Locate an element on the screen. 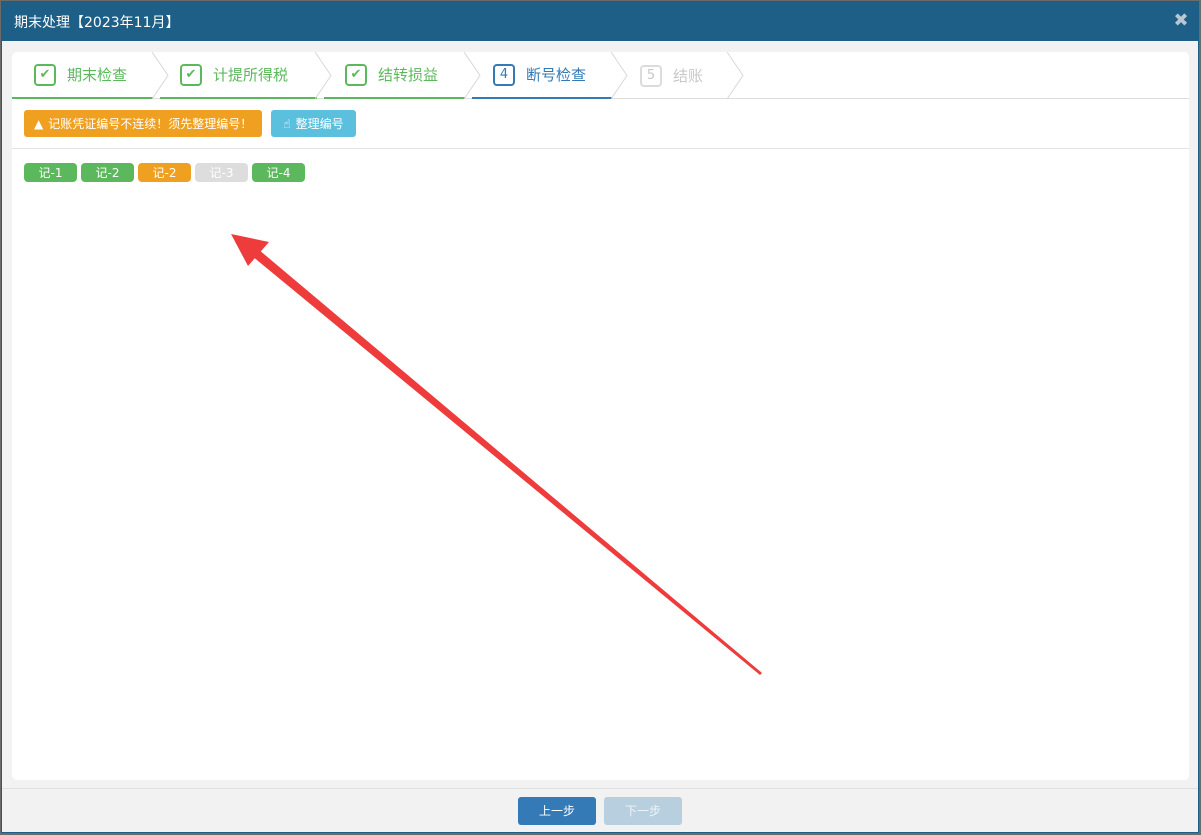 The height and width of the screenshot is (835, 1201). previous-step-button: 上一步 is located at coordinates (557, 810).